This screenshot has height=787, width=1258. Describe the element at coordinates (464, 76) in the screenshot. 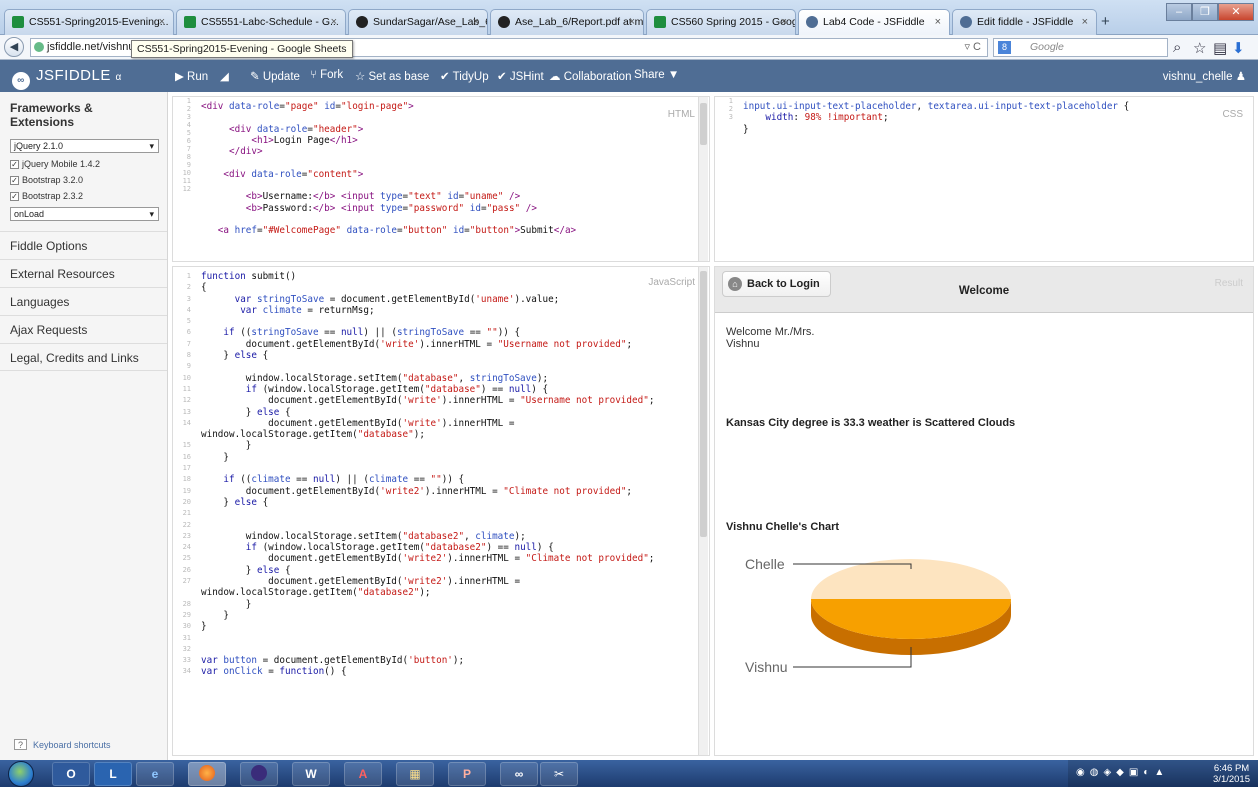

I see `tidyup-button: ✔ TidyUp` at that location.